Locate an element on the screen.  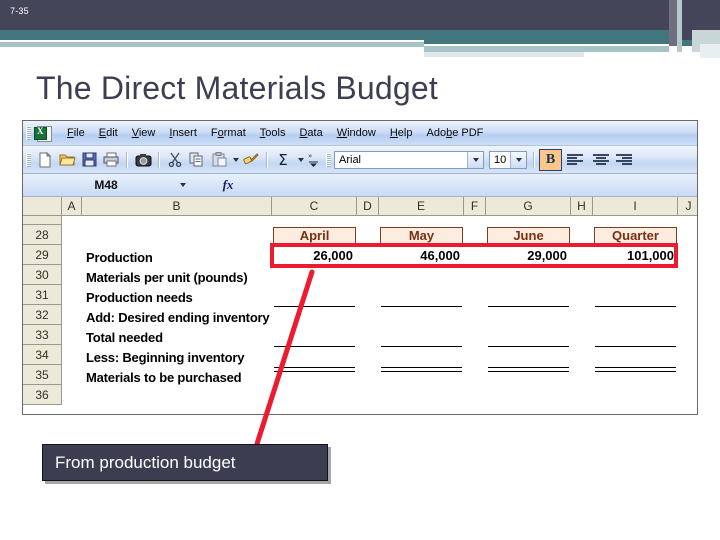
row-header-30: 30 is located at coordinates (42, 275).